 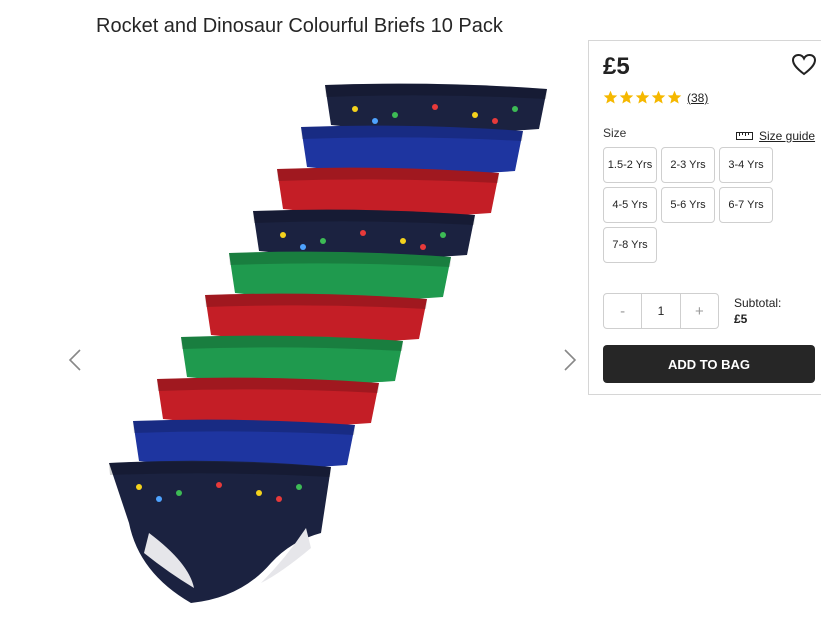 I want to click on size-label: Size, so click(x=615, y=133).